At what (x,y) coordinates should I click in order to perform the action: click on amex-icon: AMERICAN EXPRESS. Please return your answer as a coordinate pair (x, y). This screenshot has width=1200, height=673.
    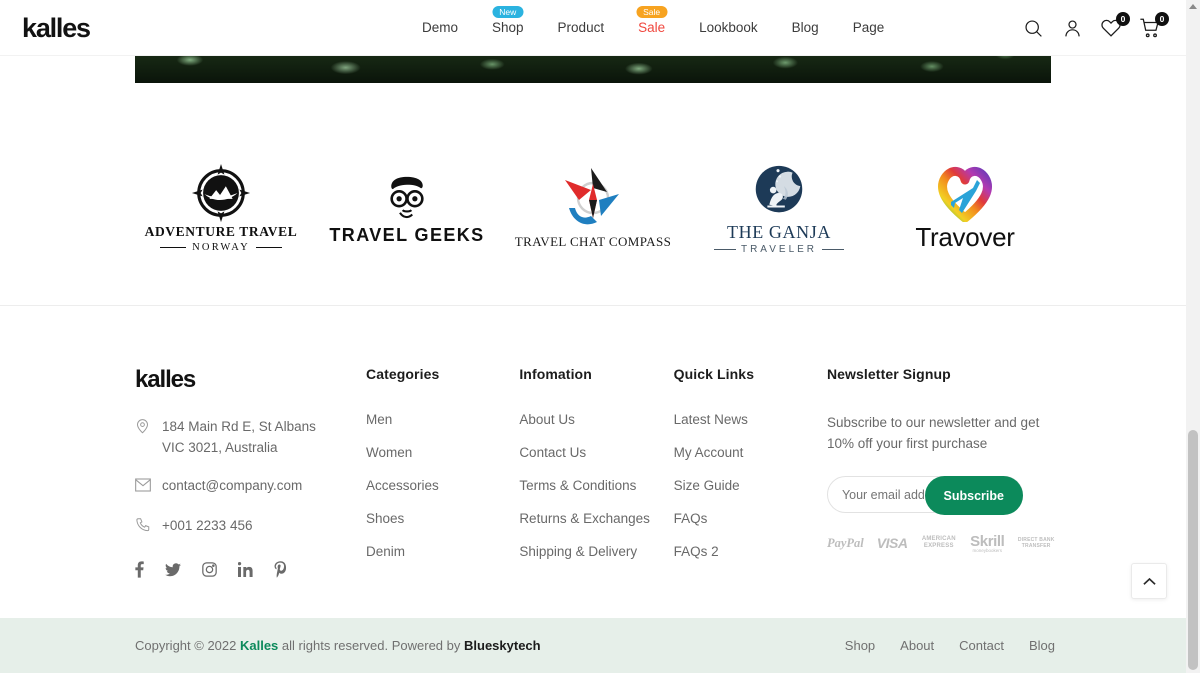
    Looking at the image, I should click on (938, 542).